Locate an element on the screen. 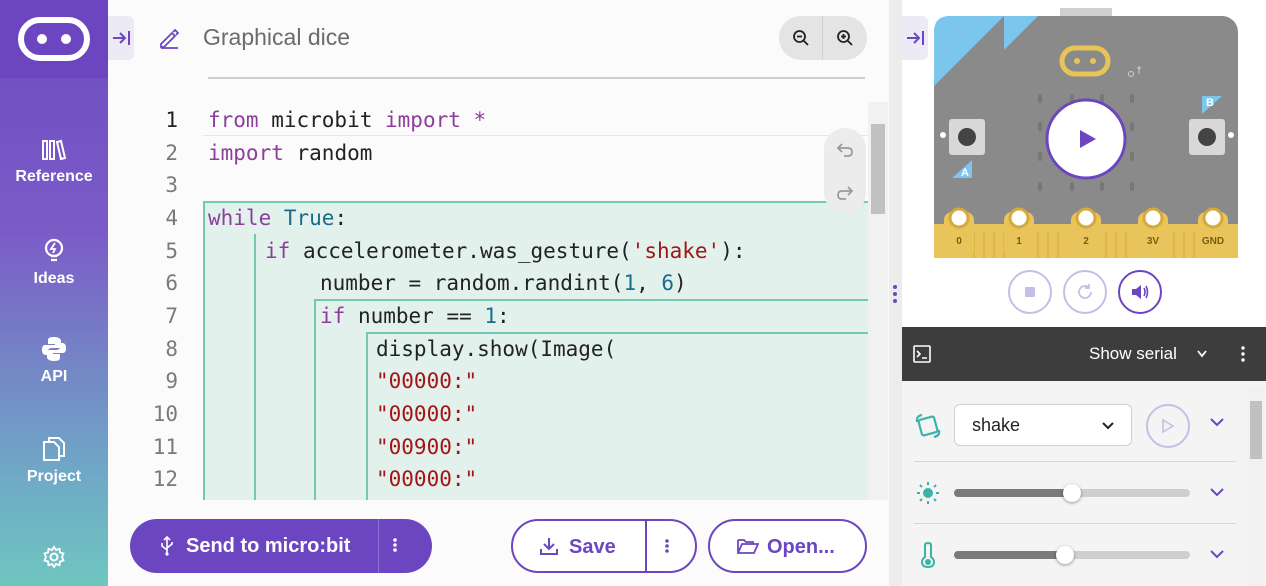  reference-icon is located at coordinates (54, 150).